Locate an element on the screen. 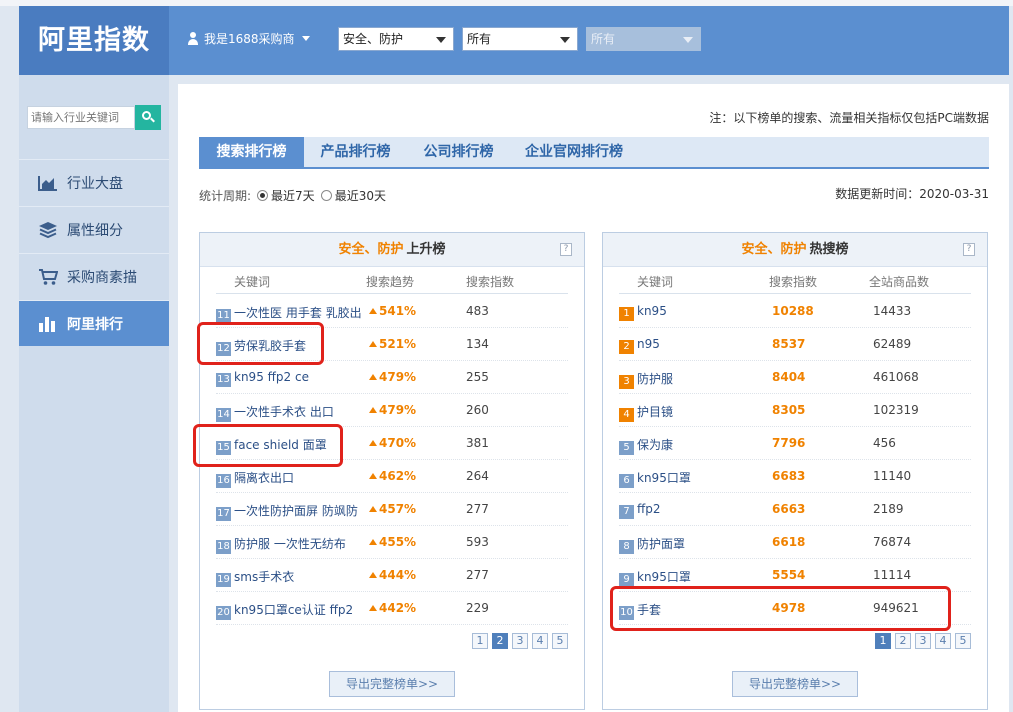 The height and width of the screenshot is (712, 1013). table-row: 19 sms手术衣 444% 277 is located at coordinates (392, 575).